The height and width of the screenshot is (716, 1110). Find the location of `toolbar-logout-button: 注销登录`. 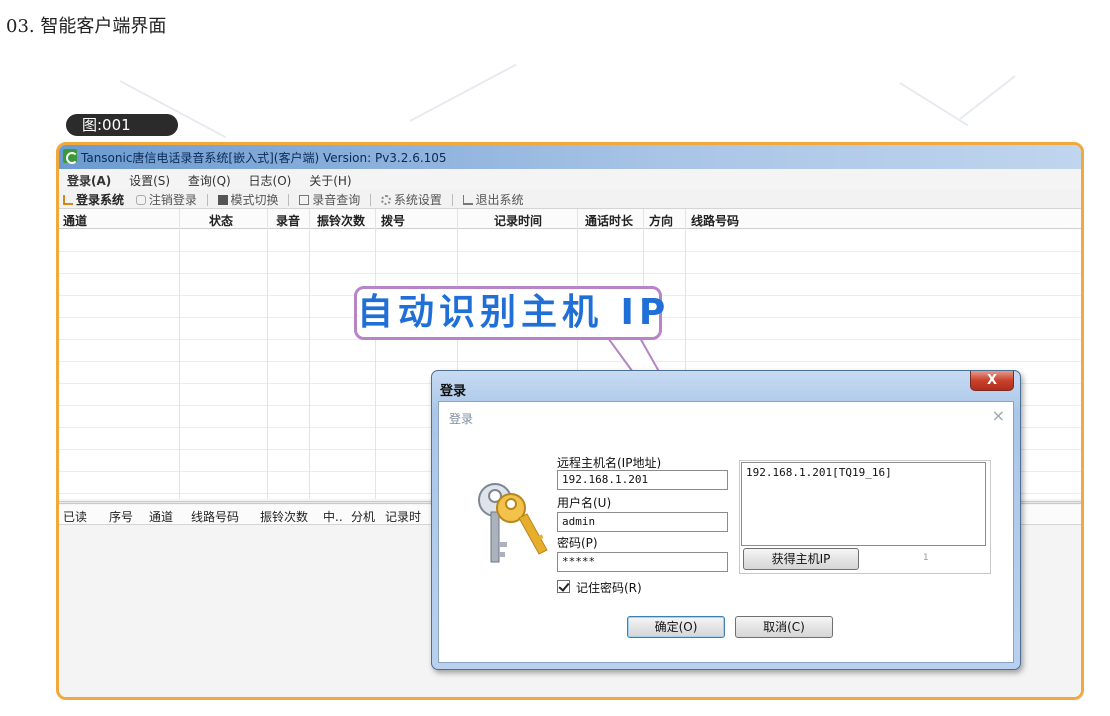

toolbar-logout-button: 注销登录 is located at coordinates (166, 198).